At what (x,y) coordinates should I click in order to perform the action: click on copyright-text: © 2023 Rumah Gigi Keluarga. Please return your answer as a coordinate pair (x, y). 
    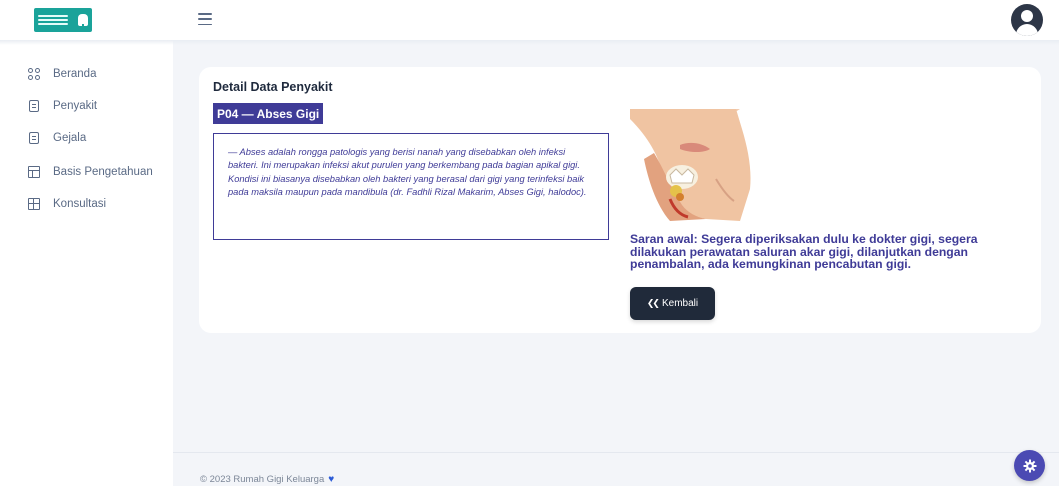
    Looking at the image, I should click on (262, 479).